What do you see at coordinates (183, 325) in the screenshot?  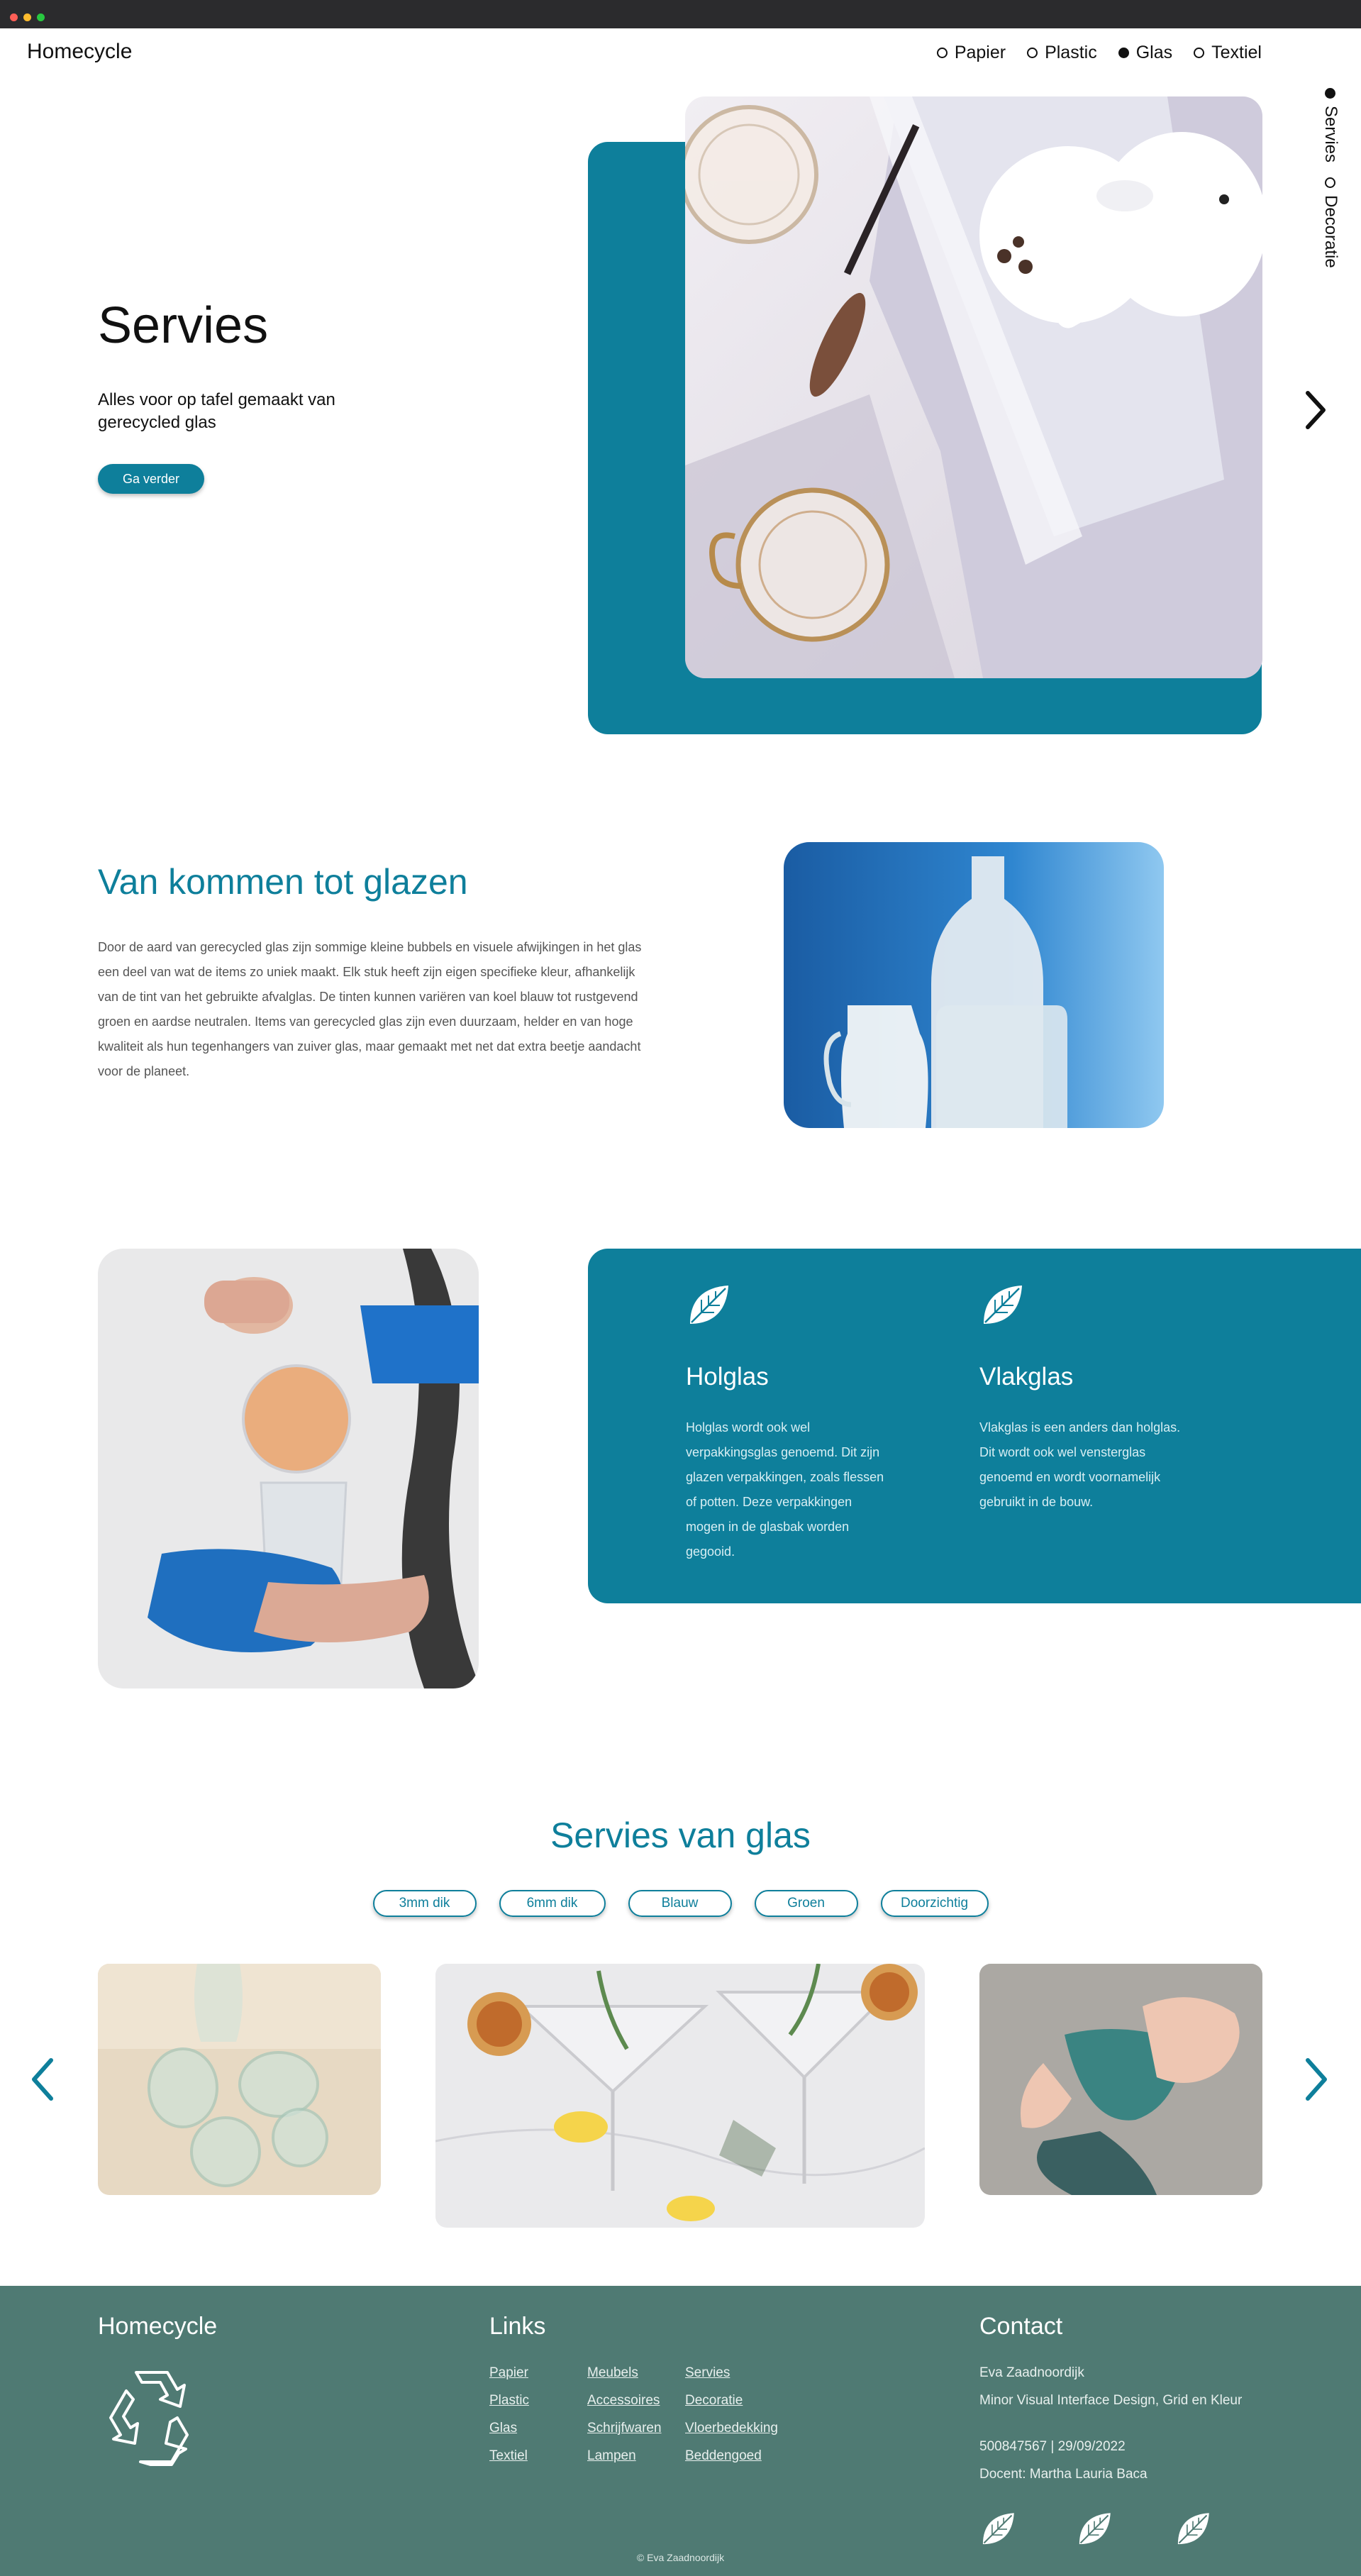 I see `hero-title: Servies` at bounding box center [183, 325].